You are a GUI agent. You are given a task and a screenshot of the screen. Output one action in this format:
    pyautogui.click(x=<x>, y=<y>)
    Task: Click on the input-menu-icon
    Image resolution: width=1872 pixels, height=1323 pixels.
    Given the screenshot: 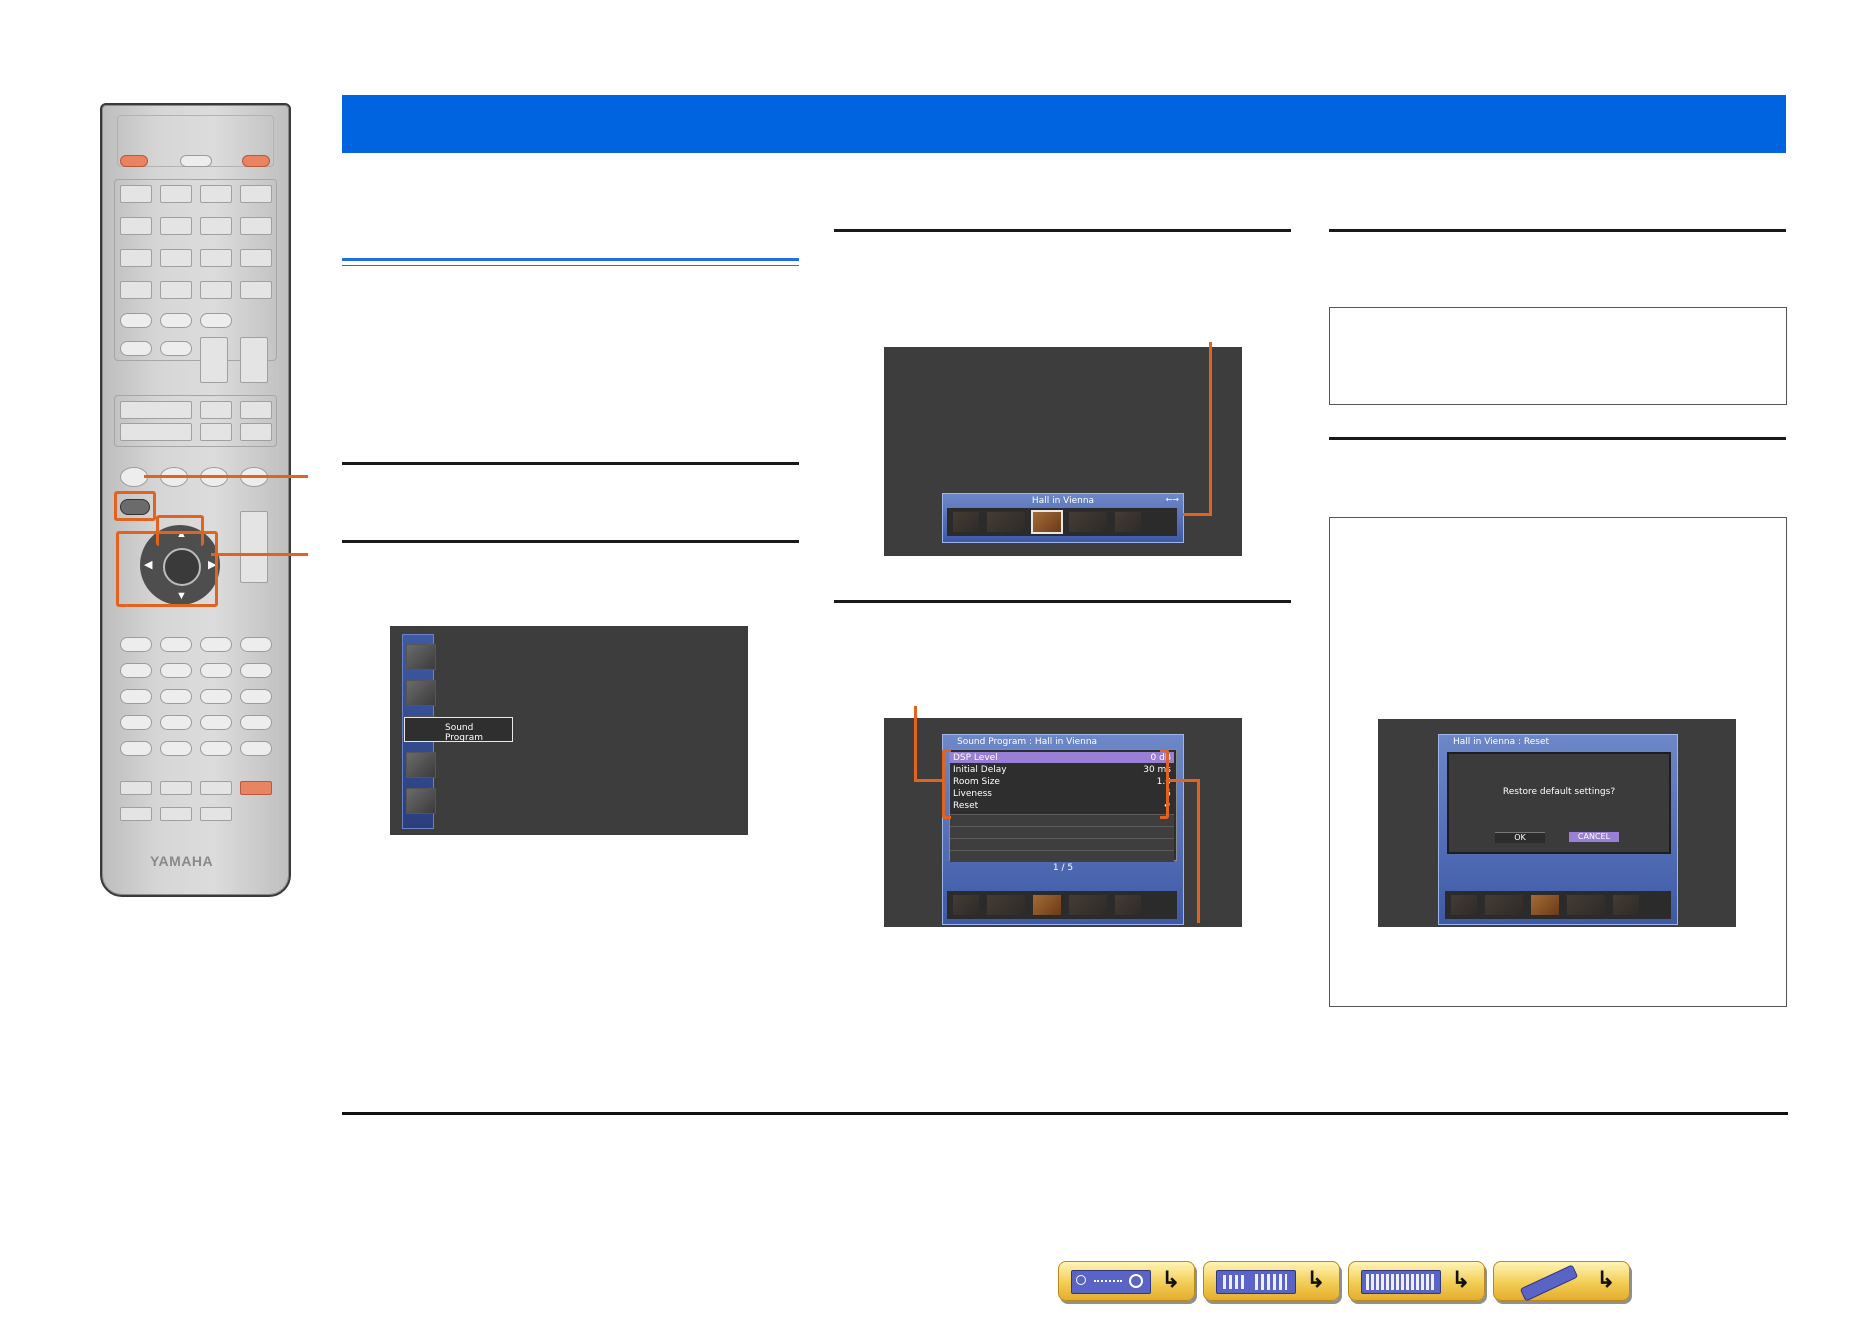 What is the action you would take?
    pyautogui.click(x=421, y=657)
    